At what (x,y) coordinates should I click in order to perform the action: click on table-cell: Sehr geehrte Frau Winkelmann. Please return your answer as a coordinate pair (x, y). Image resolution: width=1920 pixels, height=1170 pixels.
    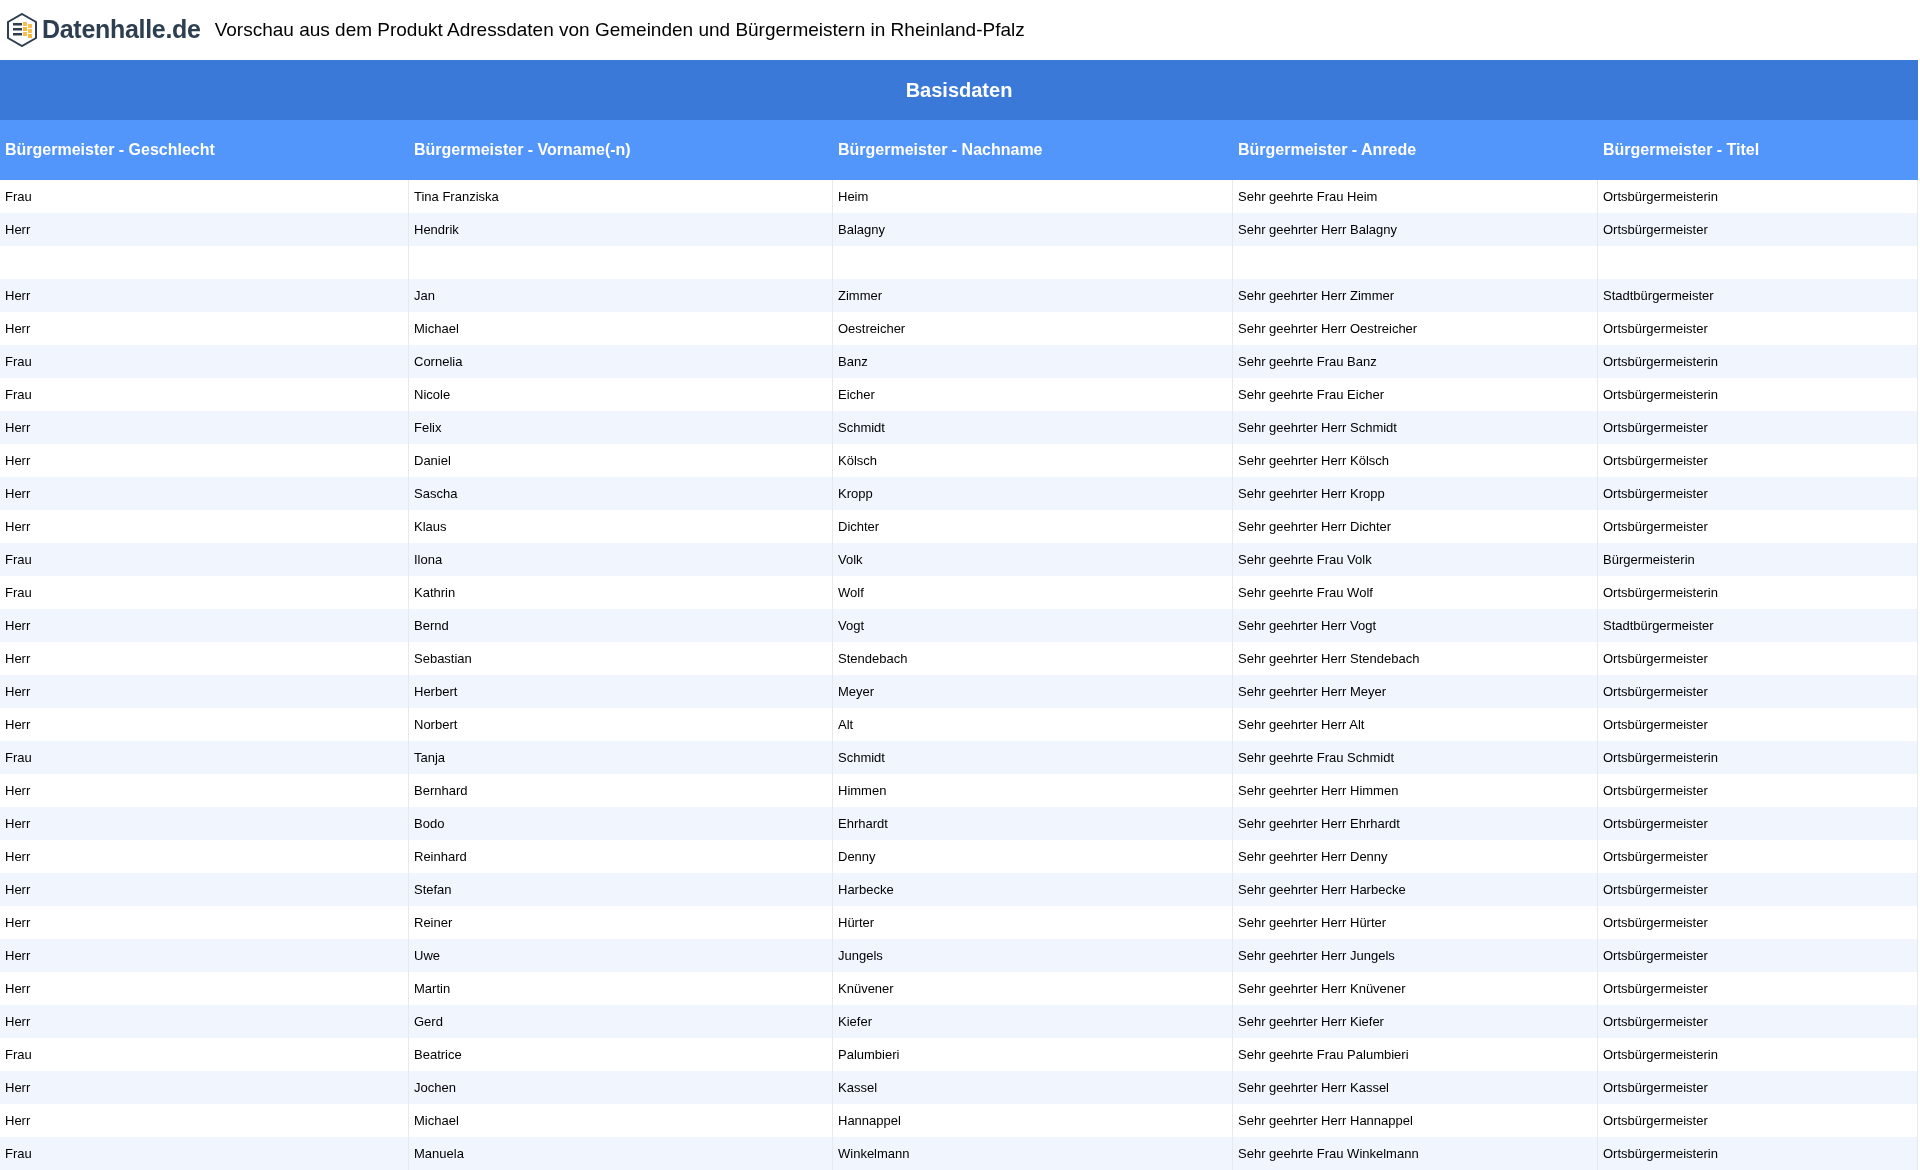
    Looking at the image, I should click on (1415, 1153).